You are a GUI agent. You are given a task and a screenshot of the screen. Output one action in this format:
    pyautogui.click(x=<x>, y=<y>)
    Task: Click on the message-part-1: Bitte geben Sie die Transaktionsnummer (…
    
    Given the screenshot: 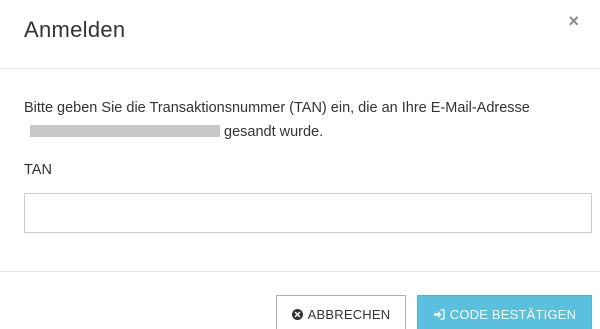 What is the action you would take?
    pyautogui.click(x=277, y=108)
    